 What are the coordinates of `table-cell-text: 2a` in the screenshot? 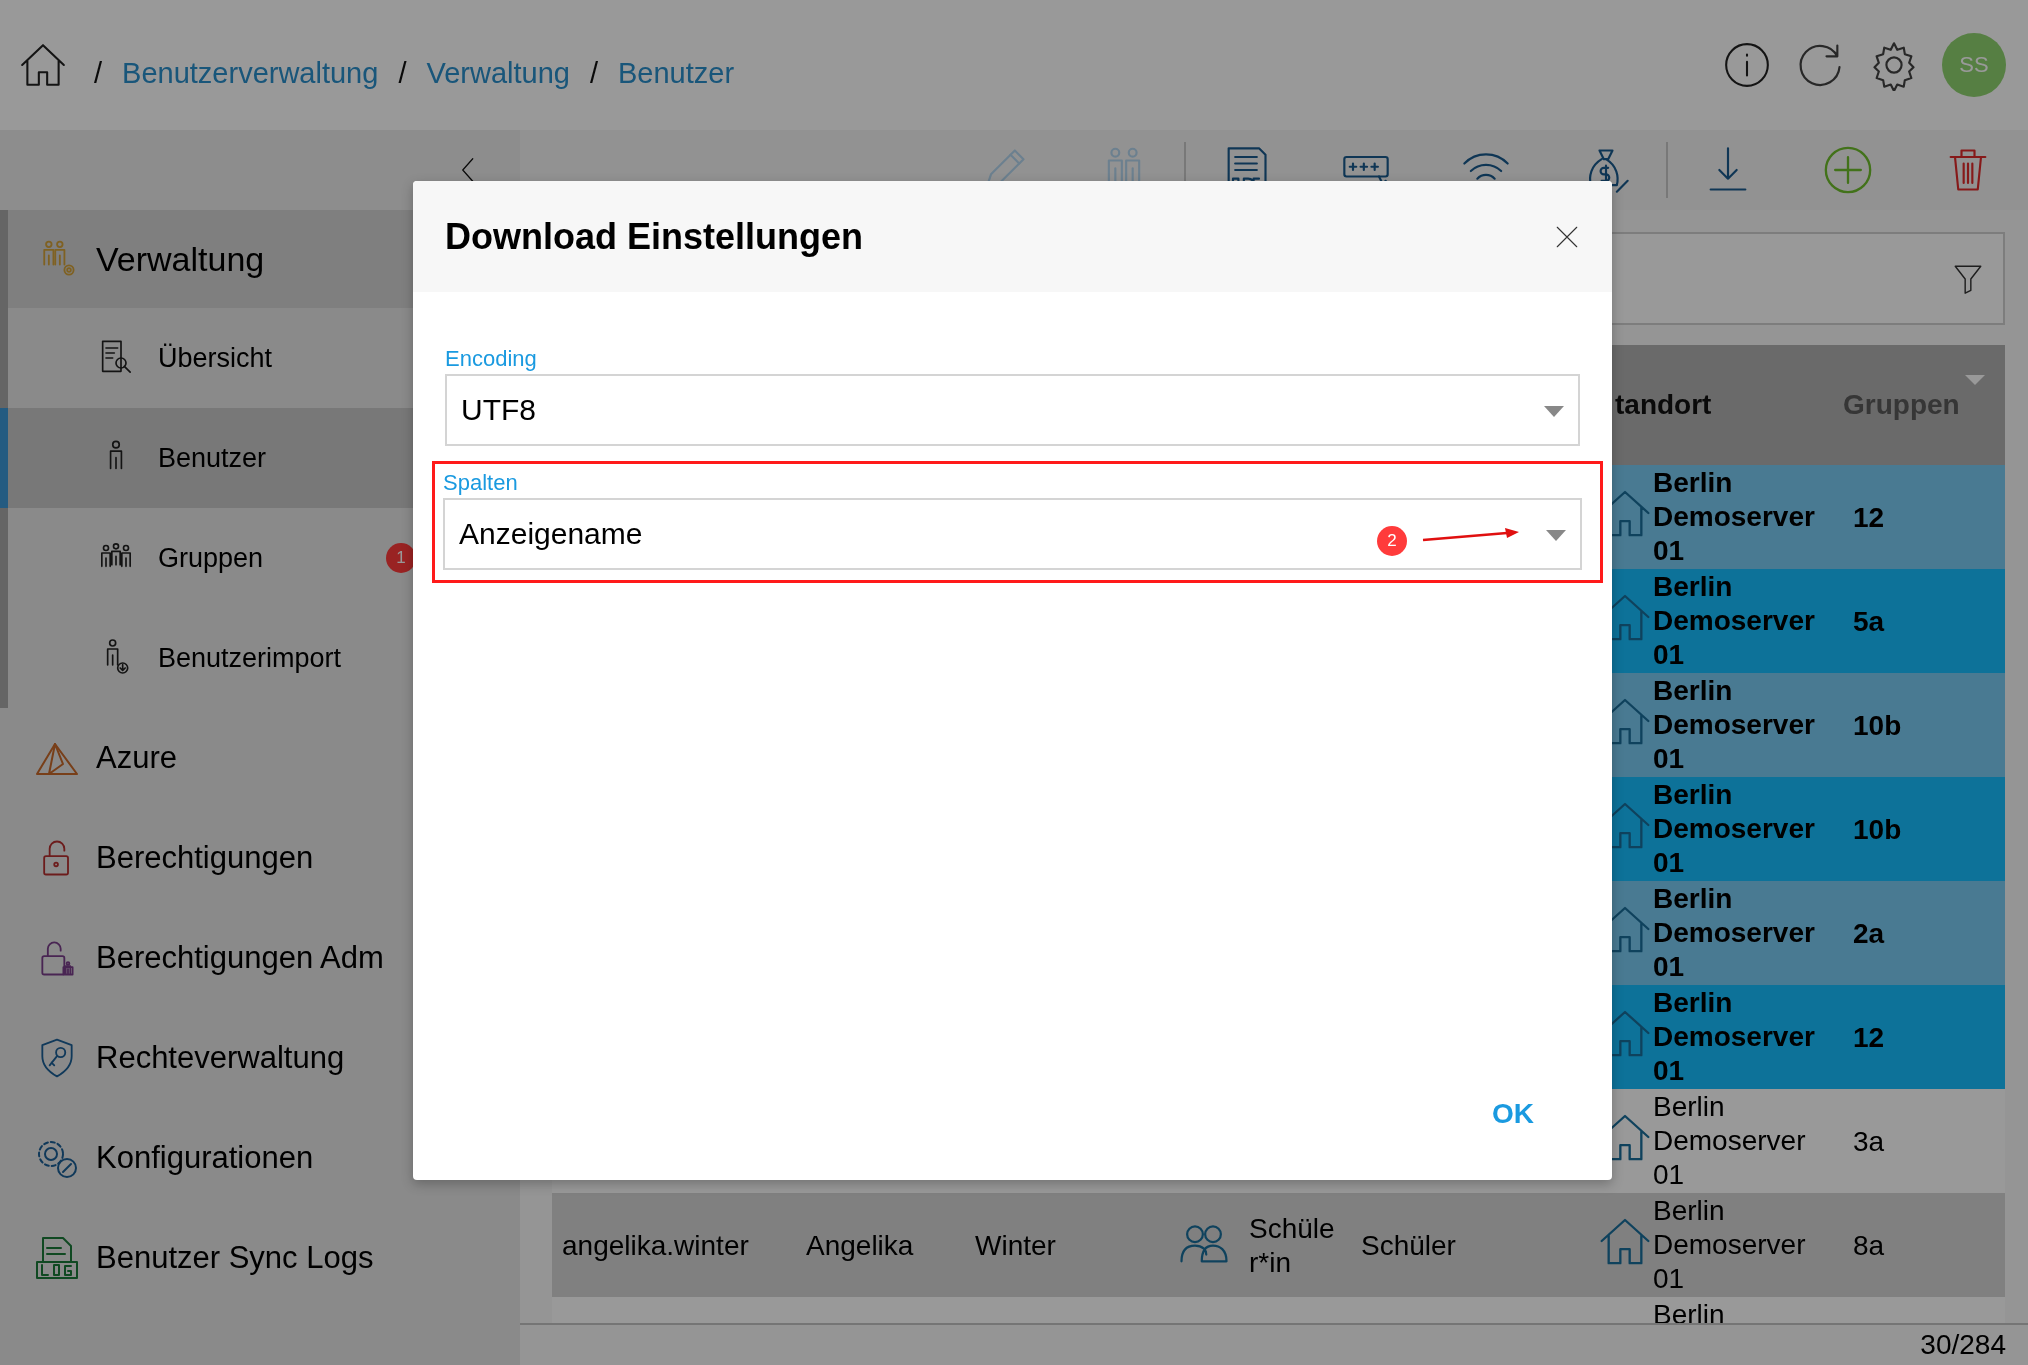 It's located at (1869, 933).